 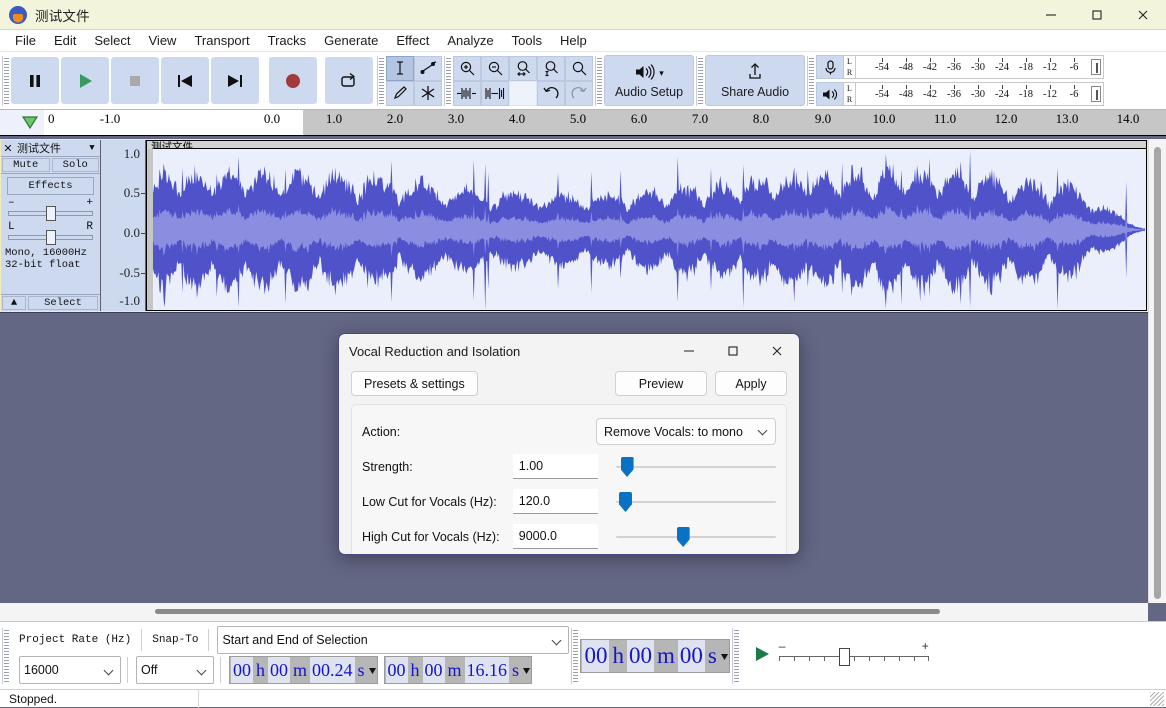 What do you see at coordinates (92, 148) in the screenshot?
I see `track-menu-caret-icon: ▼` at bounding box center [92, 148].